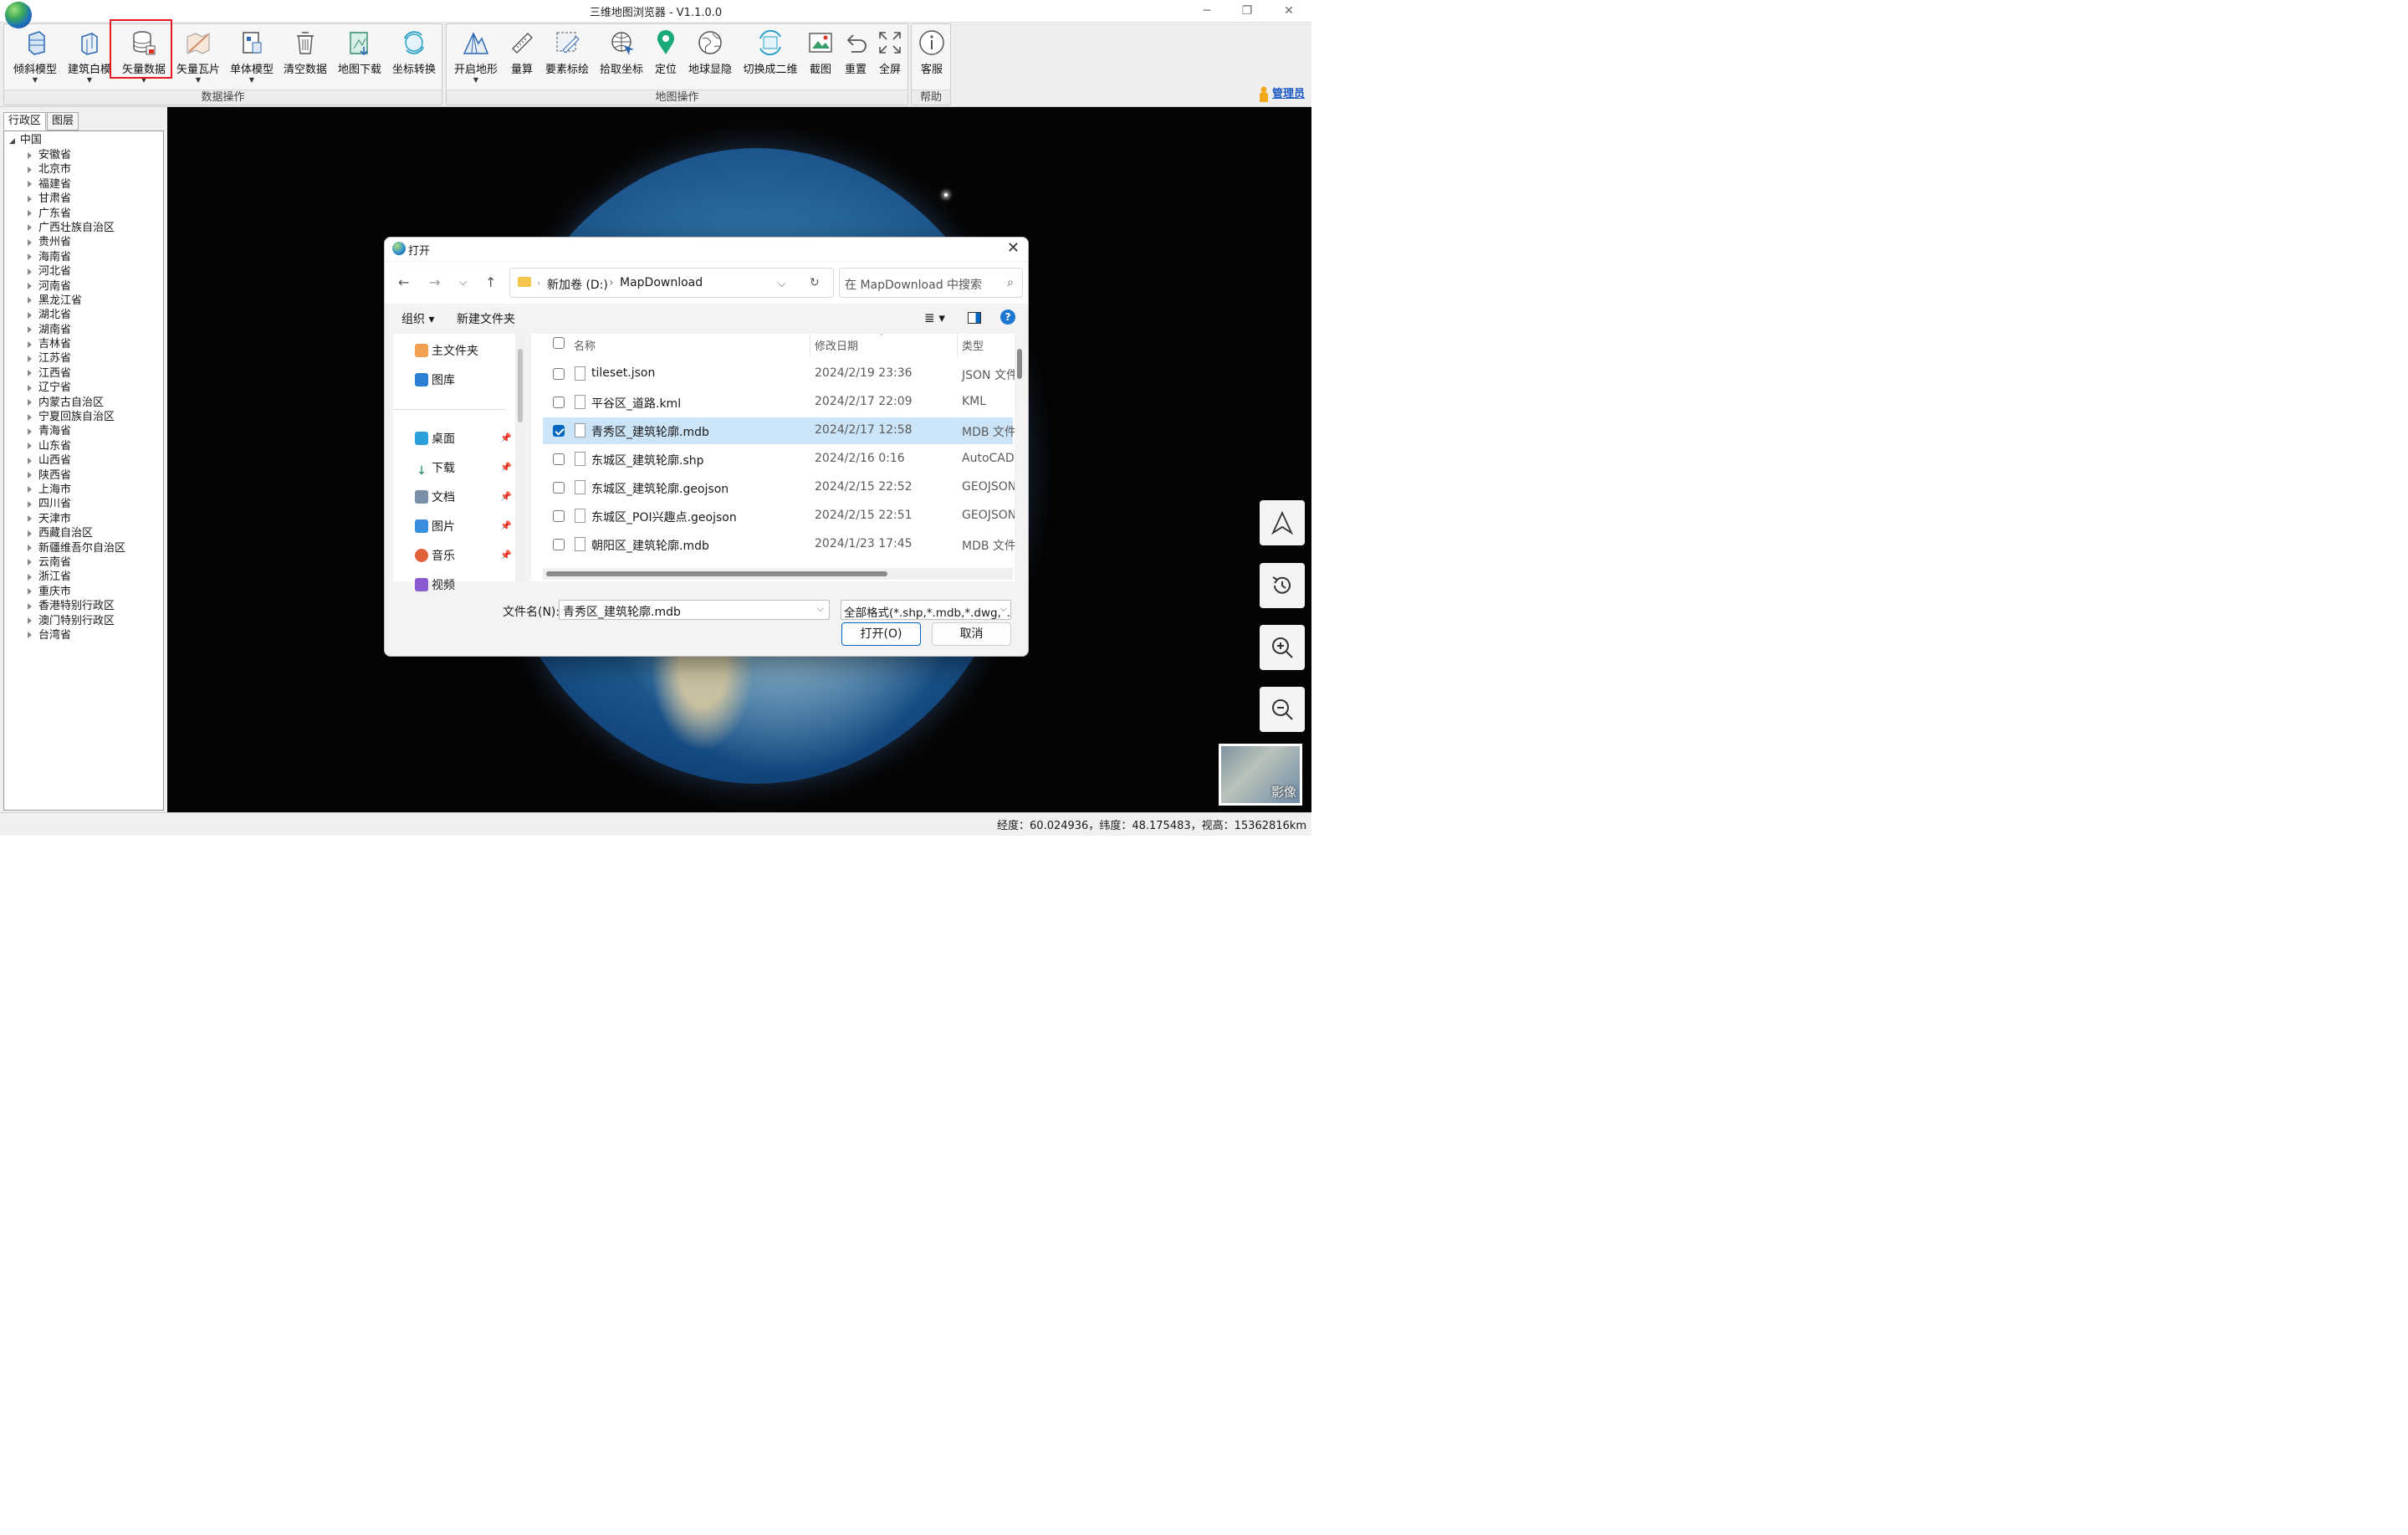 The height and width of the screenshot is (1535, 2408). I want to click on tree-item: 新疆维吾尔自治区, so click(76, 548).